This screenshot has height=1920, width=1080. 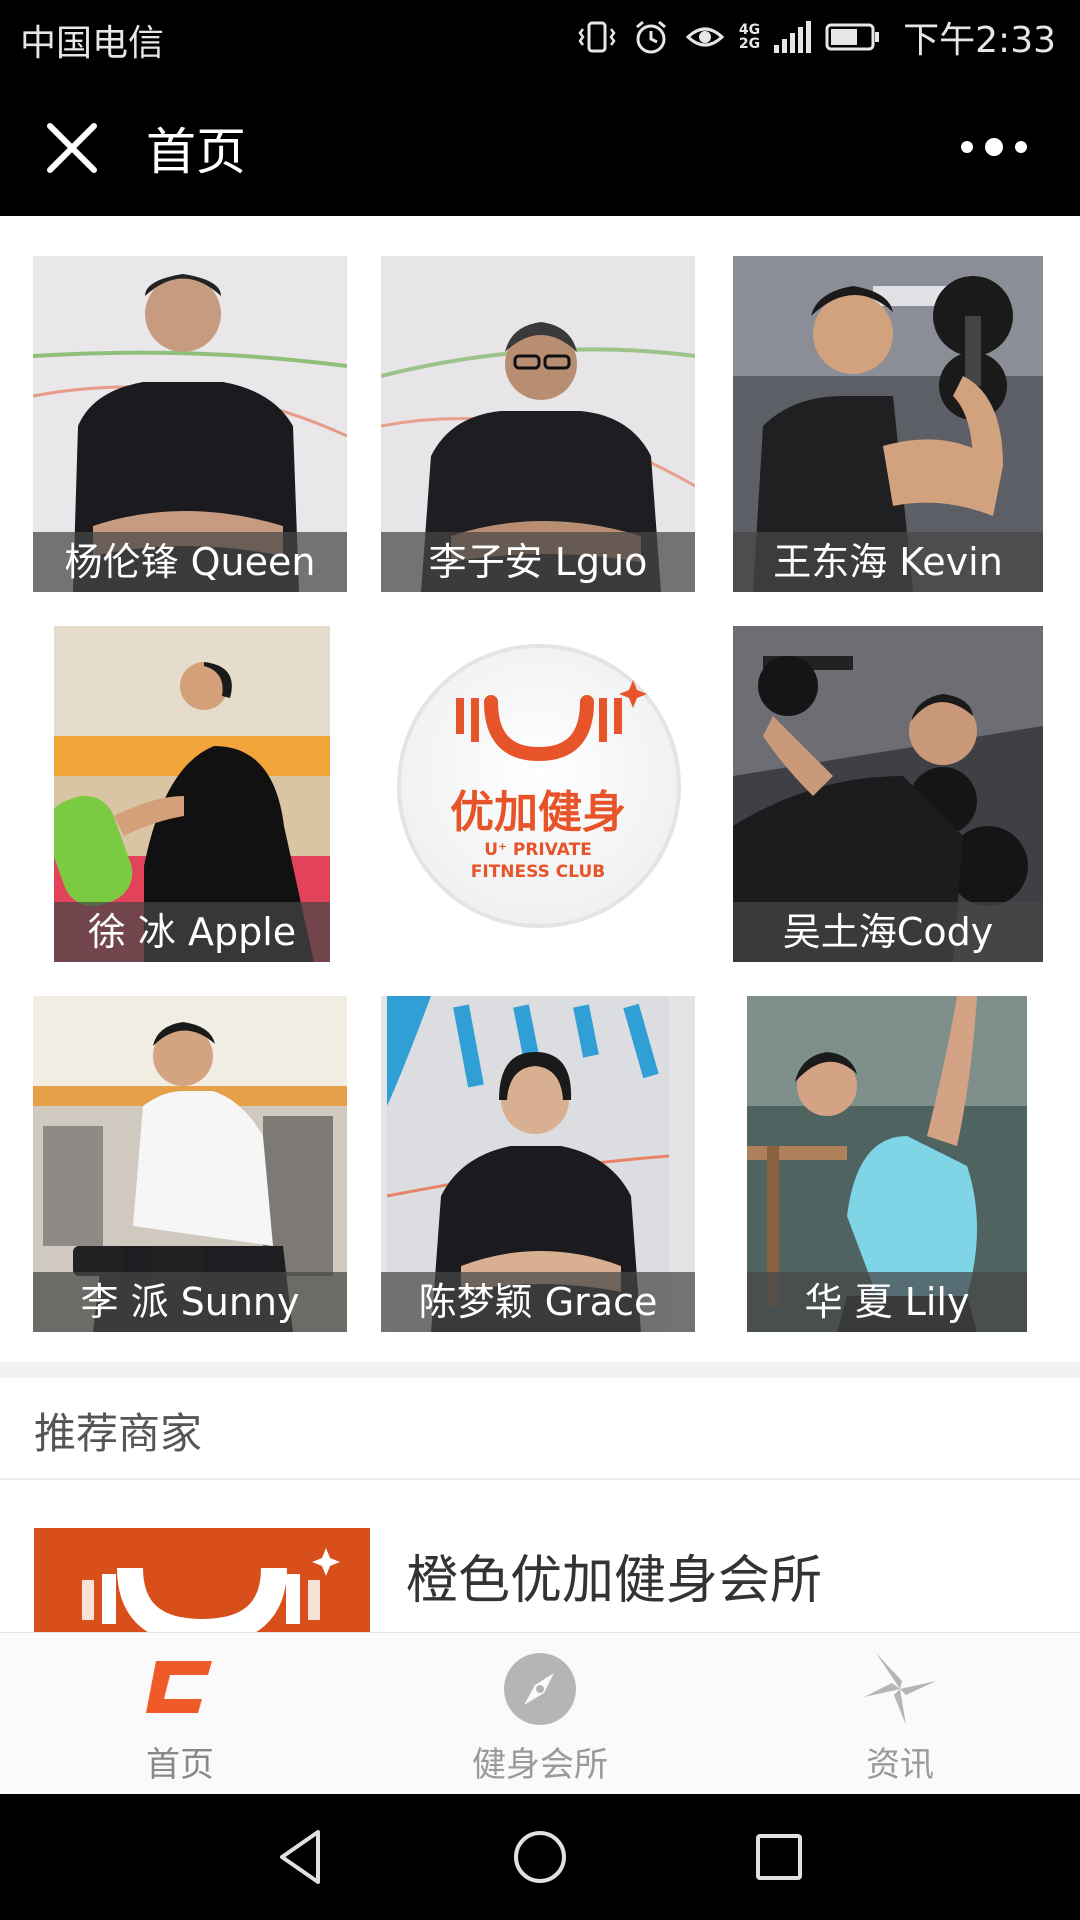 I want to click on trainer-name-label: 徐 冰 Apple, so click(x=192, y=932).